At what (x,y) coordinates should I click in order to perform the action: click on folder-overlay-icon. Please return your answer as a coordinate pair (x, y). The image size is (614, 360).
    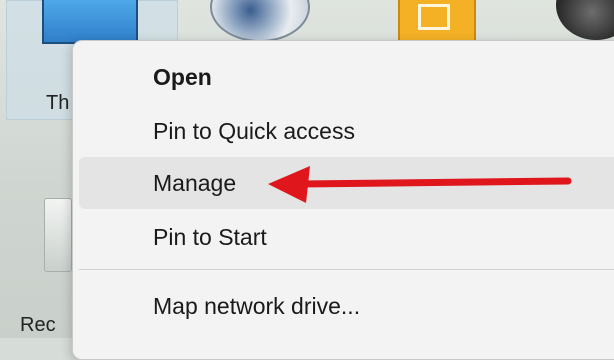
    Looking at the image, I should click on (434, 17).